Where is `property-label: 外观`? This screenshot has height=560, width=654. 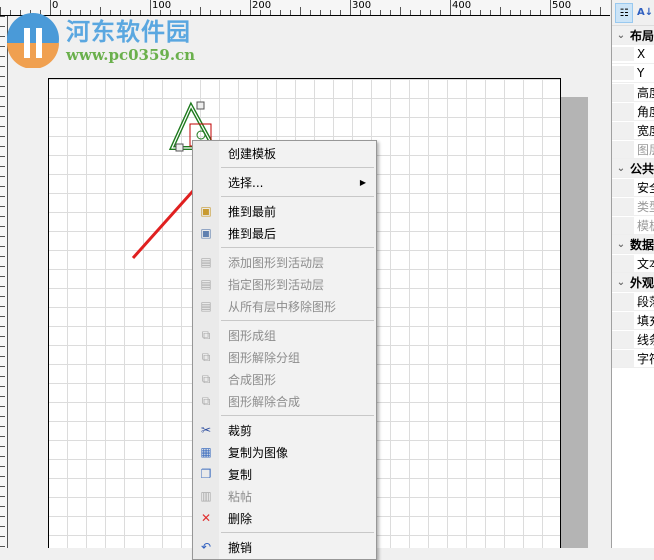
property-label: 外观 is located at coordinates (641, 282).